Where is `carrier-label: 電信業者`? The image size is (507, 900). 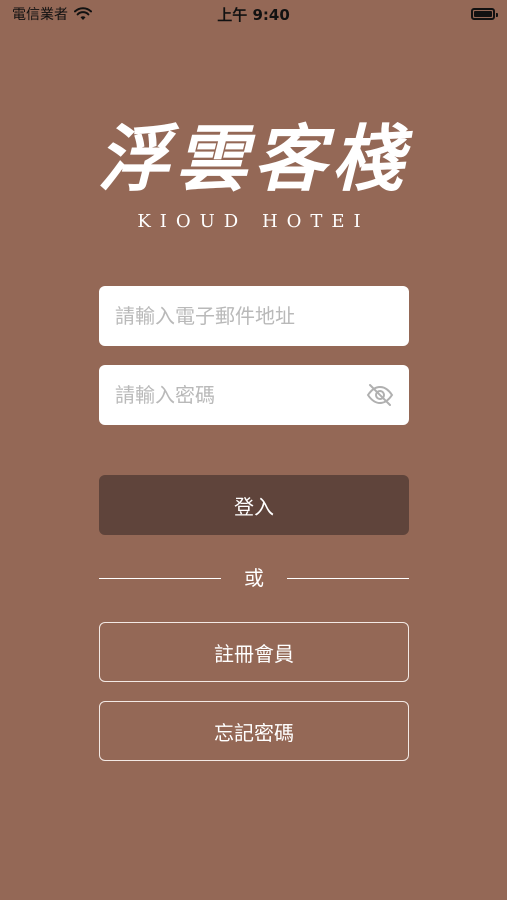
carrier-label: 電信業者 is located at coordinates (40, 15).